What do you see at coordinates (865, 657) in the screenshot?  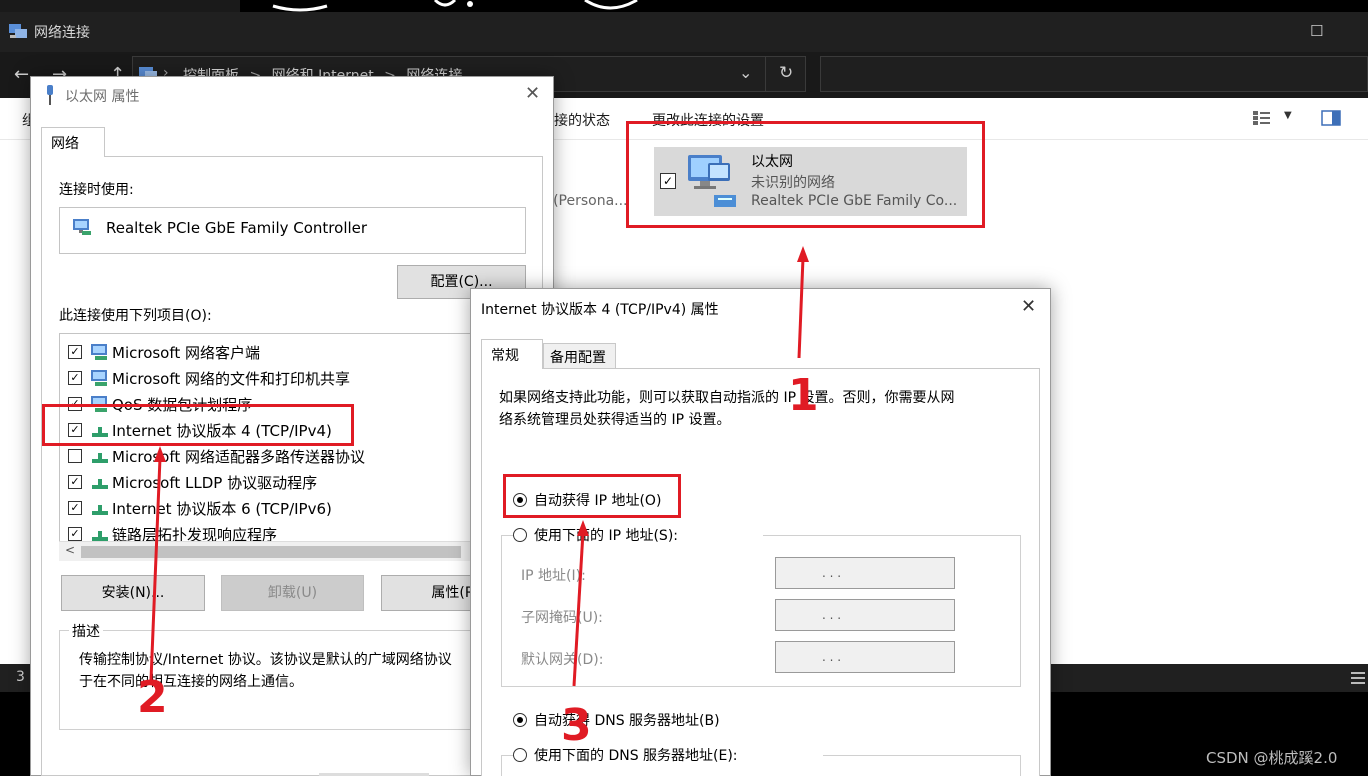 I see `gateway-input: . . .` at bounding box center [865, 657].